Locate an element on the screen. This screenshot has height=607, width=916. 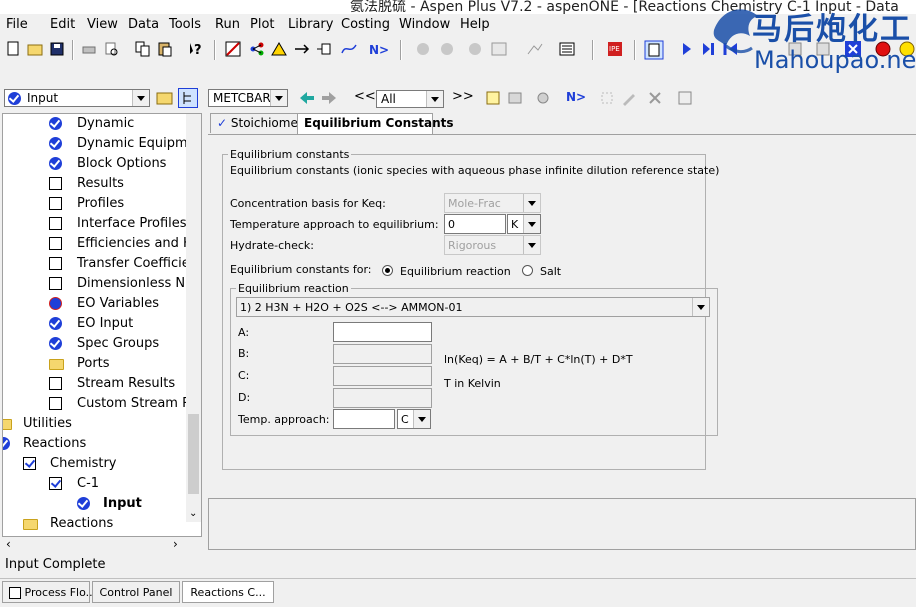
previous-form-button: << is located at coordinates (365, 96).